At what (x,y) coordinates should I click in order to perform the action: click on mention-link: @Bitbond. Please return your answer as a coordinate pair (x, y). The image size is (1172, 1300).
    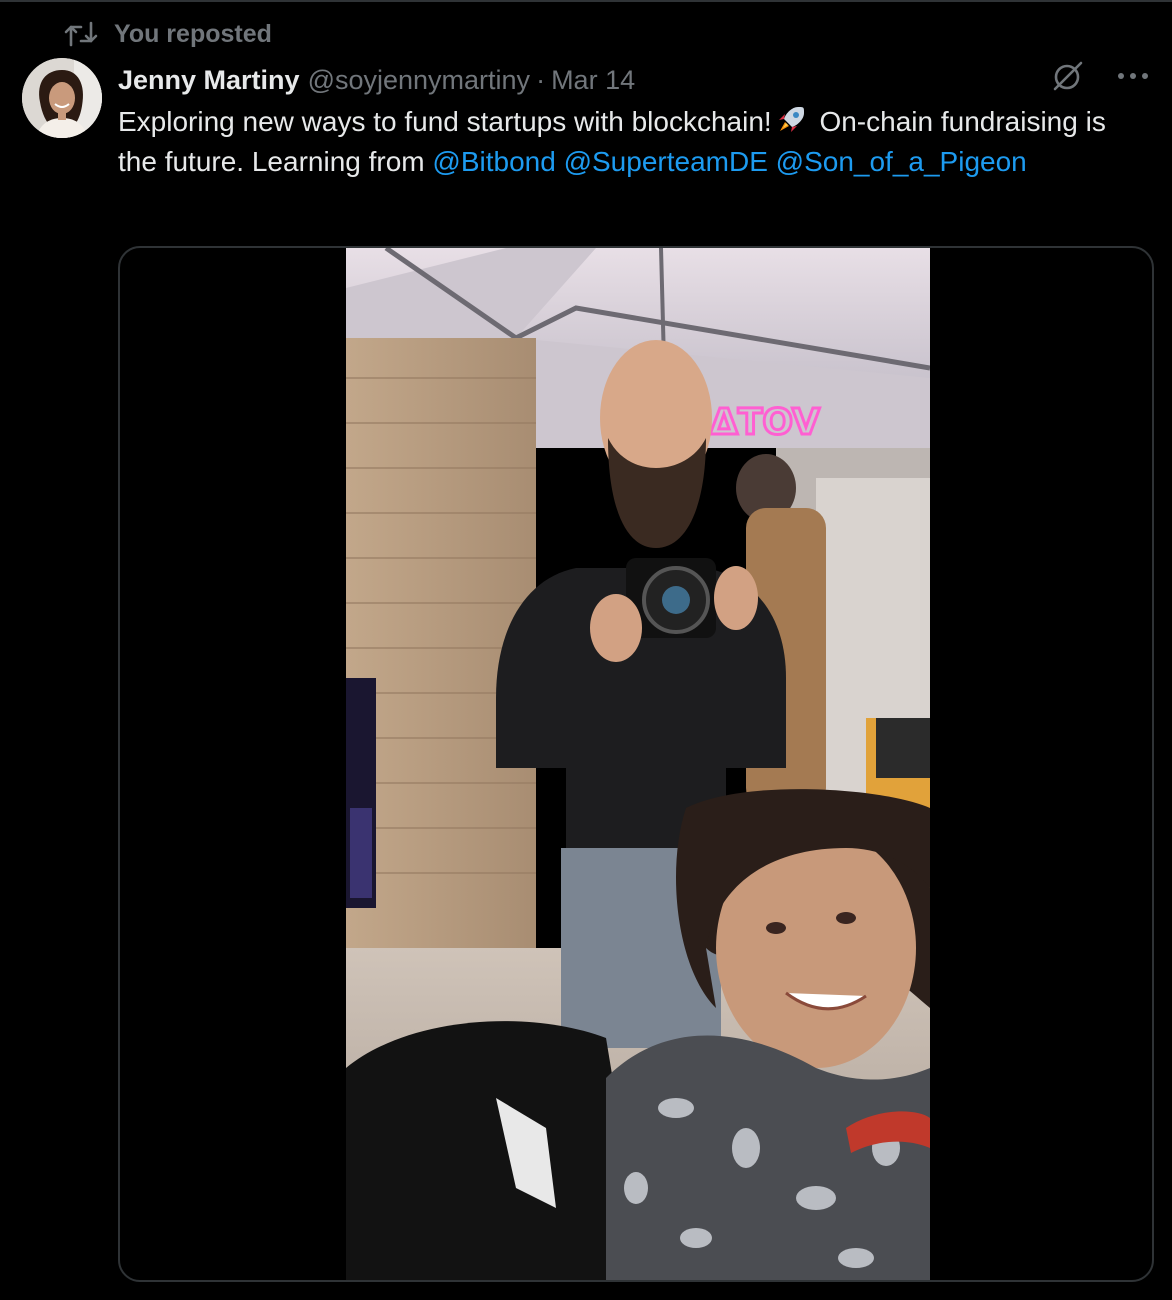
    Looking at the image, I should click on (493, 161).